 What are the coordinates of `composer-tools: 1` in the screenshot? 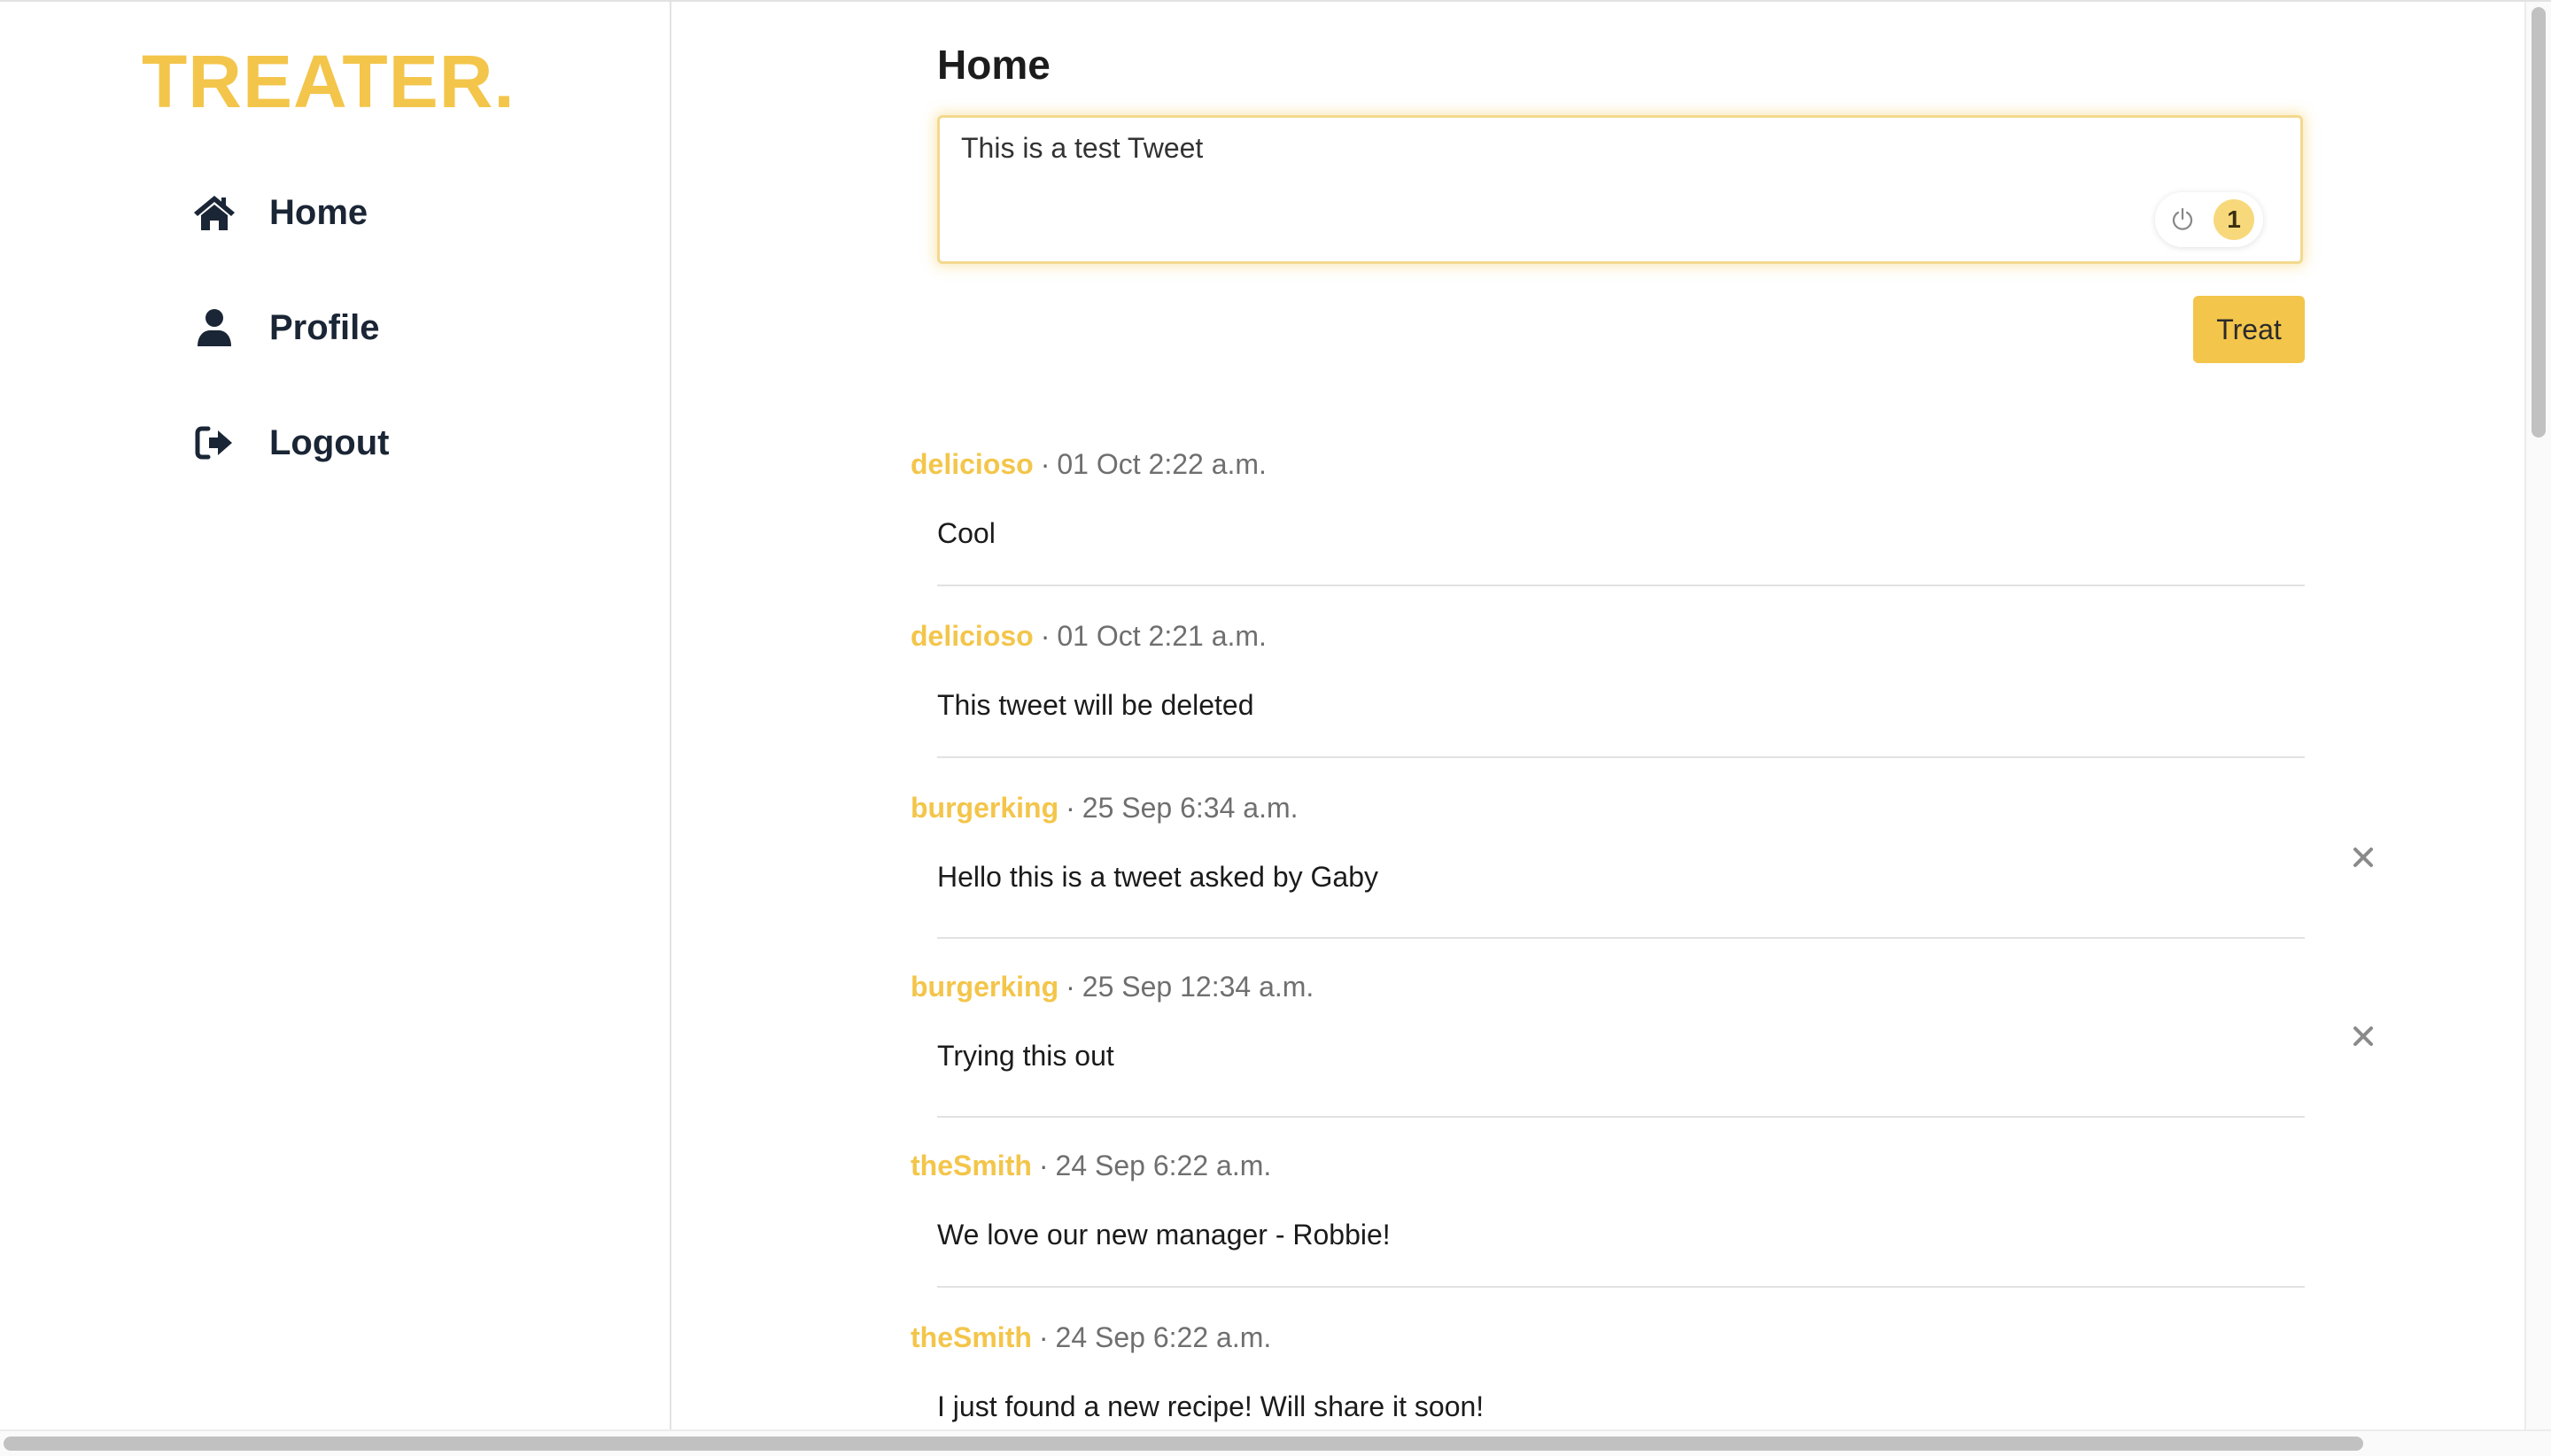 It's located at (2209, 219).